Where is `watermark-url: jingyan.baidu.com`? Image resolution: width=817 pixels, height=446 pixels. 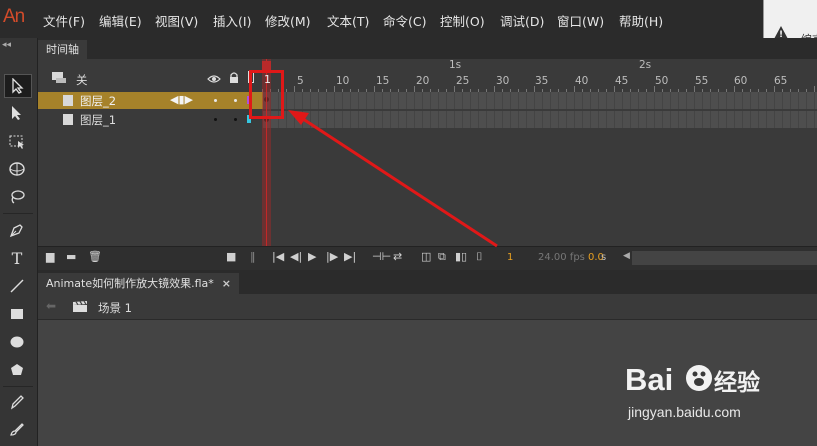
watermark-url: jingyan.baidu.com is located at coordinates (684, 412).